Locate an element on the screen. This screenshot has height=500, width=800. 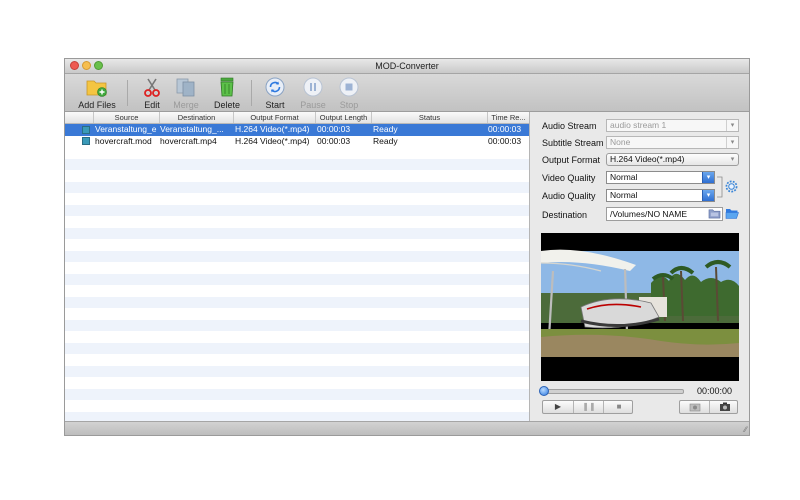
video-preview is located at coordinates (640, 307).